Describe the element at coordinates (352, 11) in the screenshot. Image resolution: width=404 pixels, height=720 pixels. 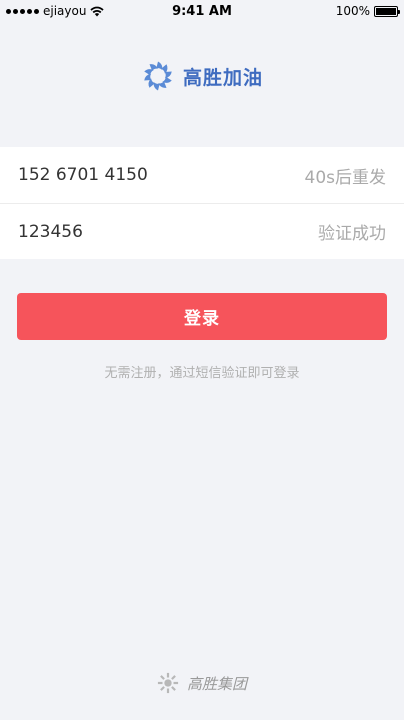
I see `battery-percent: 100%` at that location.